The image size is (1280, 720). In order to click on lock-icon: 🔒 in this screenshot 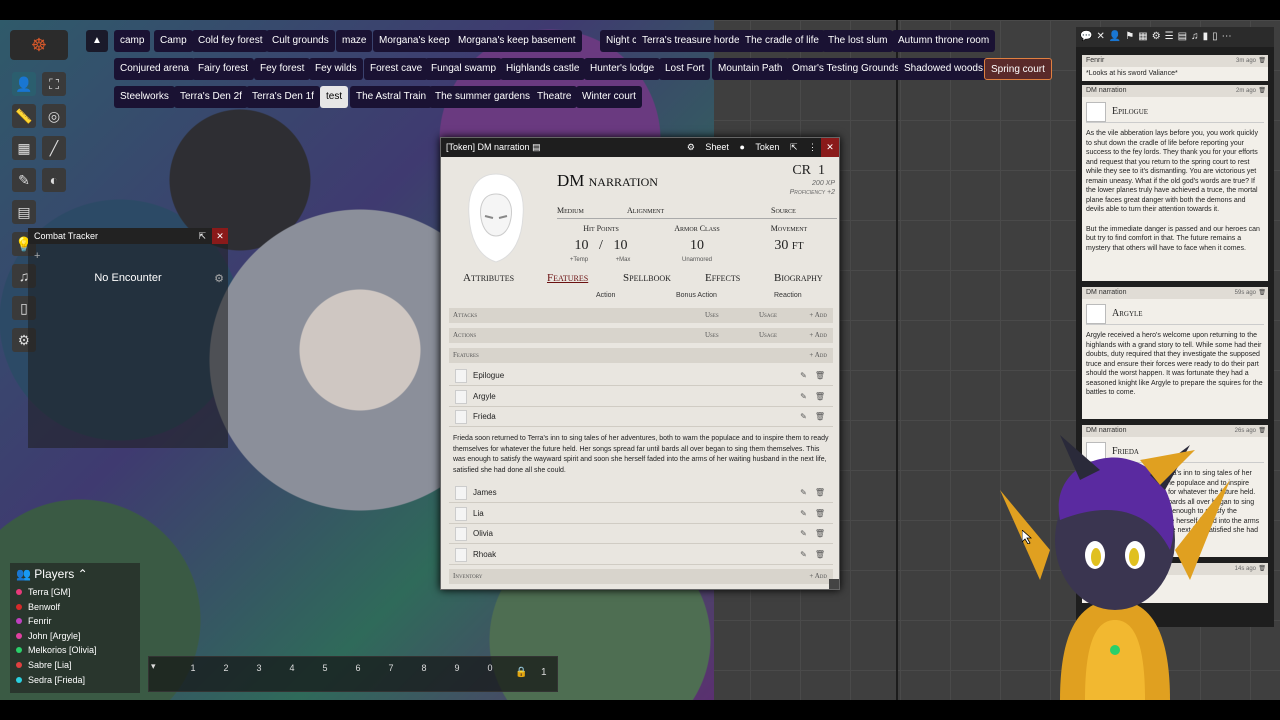, I will do `click(521, 672)`.